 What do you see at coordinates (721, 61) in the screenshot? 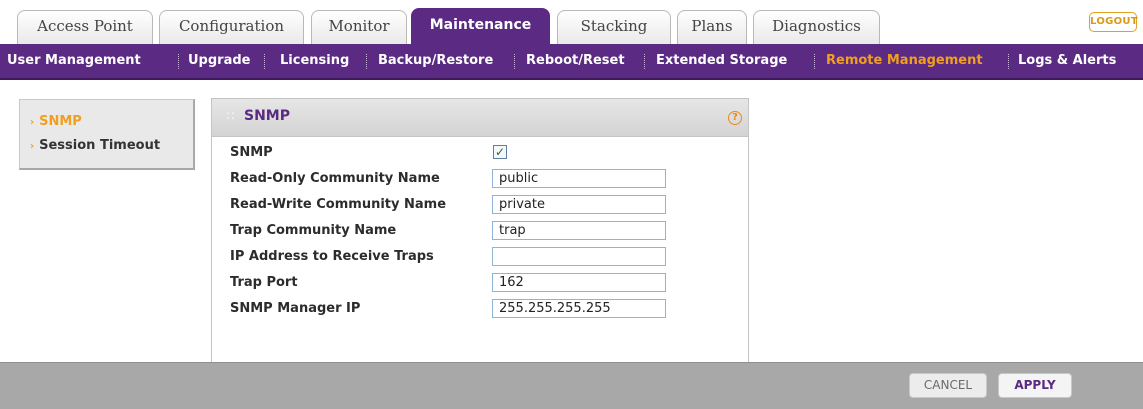
I see `subnav-extended-storage: Extended Storage` at bounding box center [721, 61].